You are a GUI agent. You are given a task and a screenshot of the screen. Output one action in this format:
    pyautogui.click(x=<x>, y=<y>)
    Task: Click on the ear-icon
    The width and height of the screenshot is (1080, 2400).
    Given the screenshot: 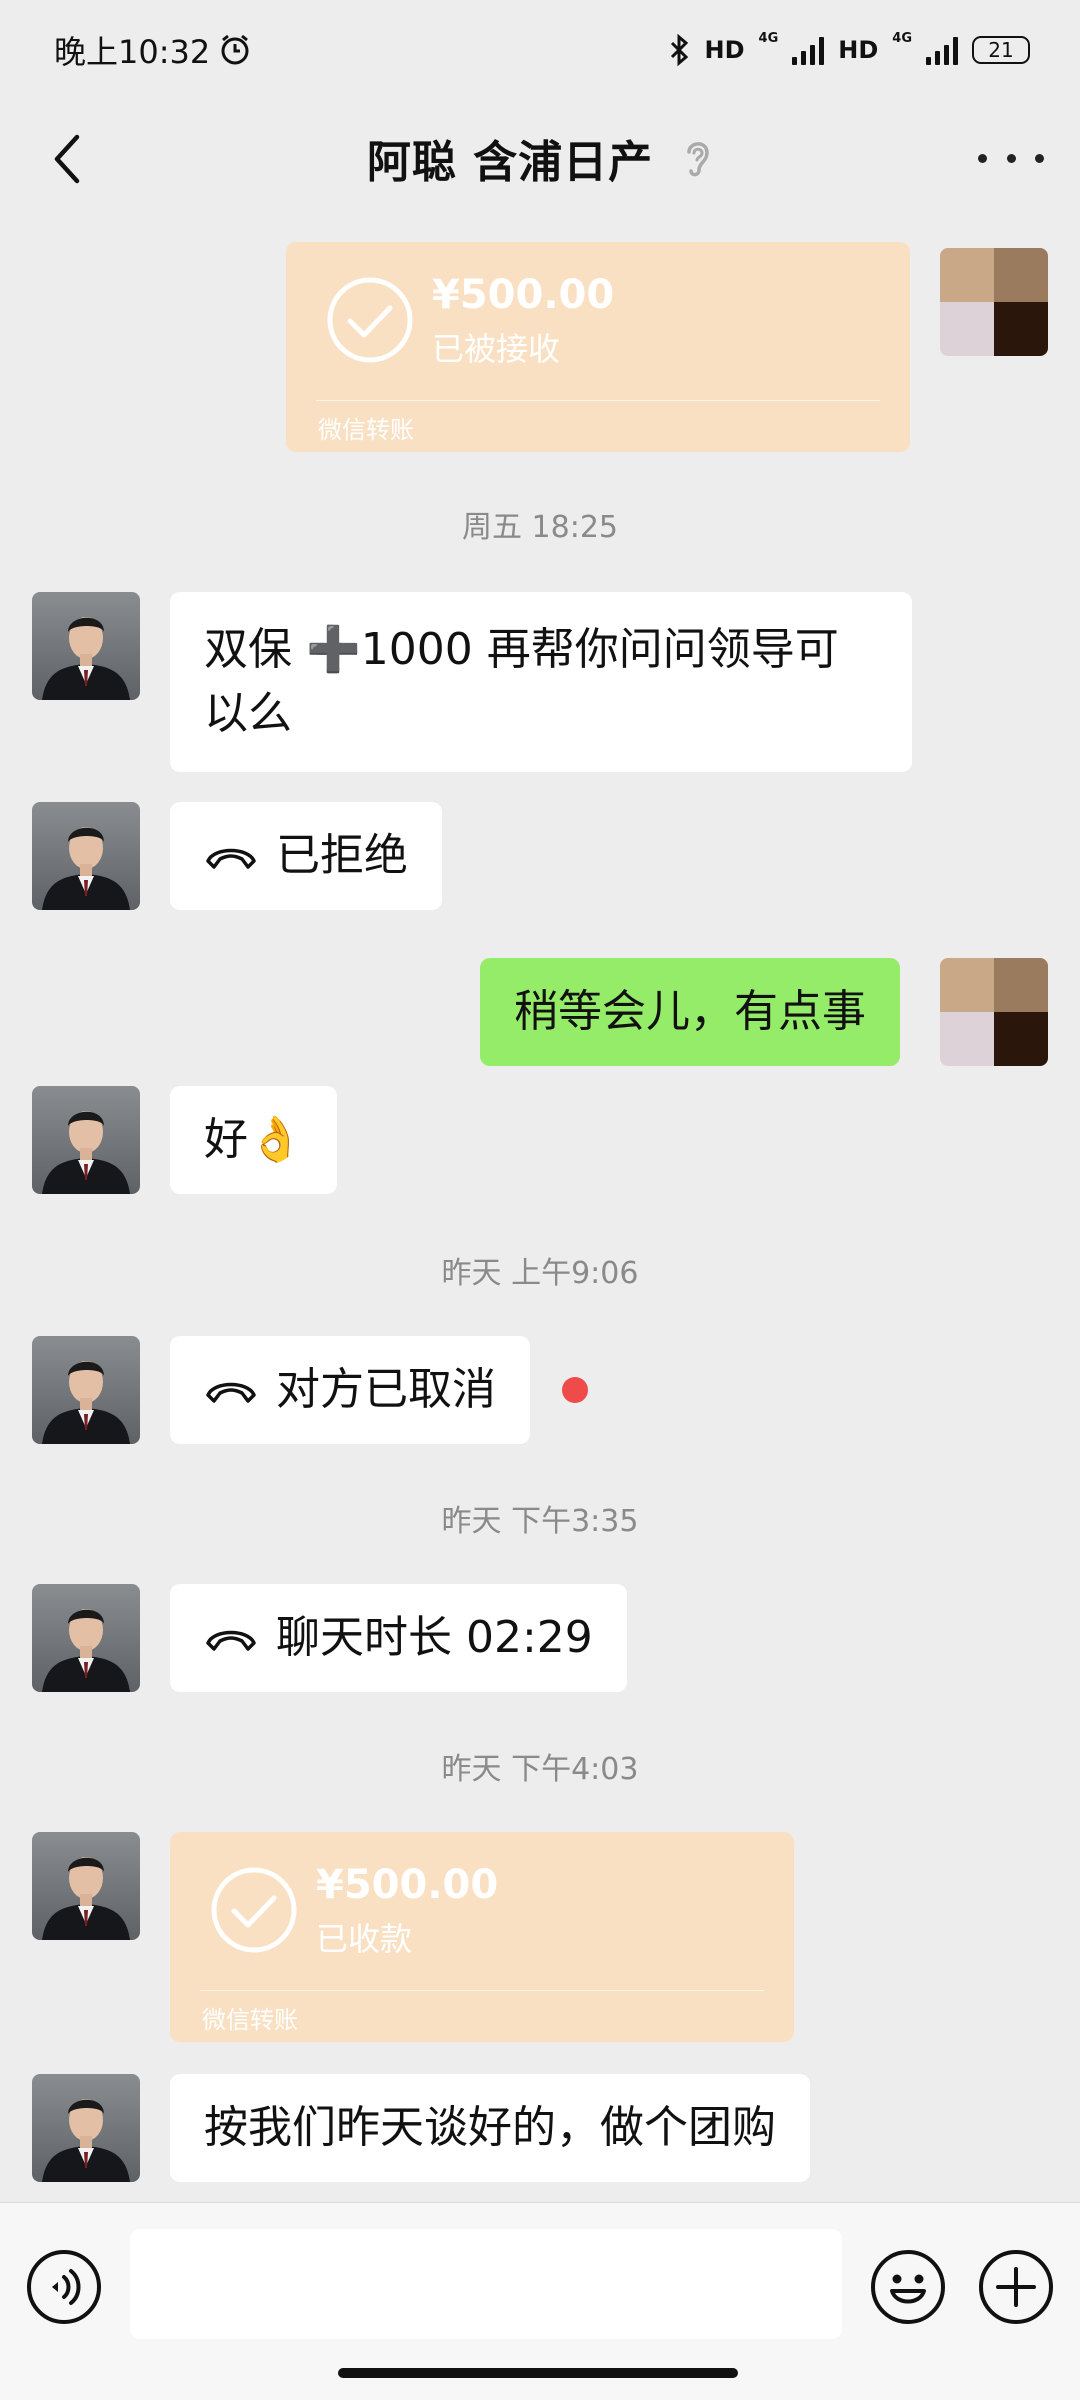 What is the action you would take?
    pyautogui.click(x=698, y=158)
    